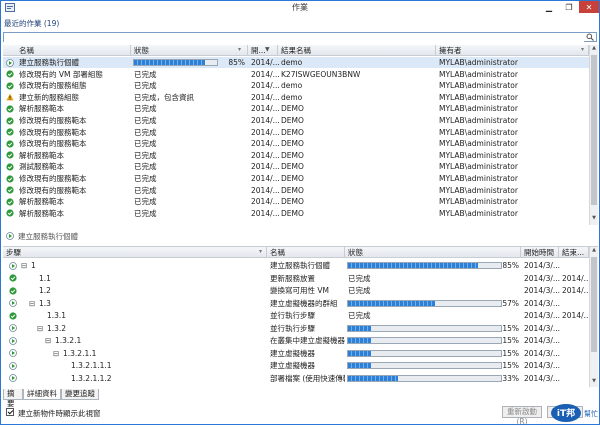 This screenshot has width=600, height=427. I want to click on recent-jobs-heading: 最近的作業 (19), so click(32, 23).